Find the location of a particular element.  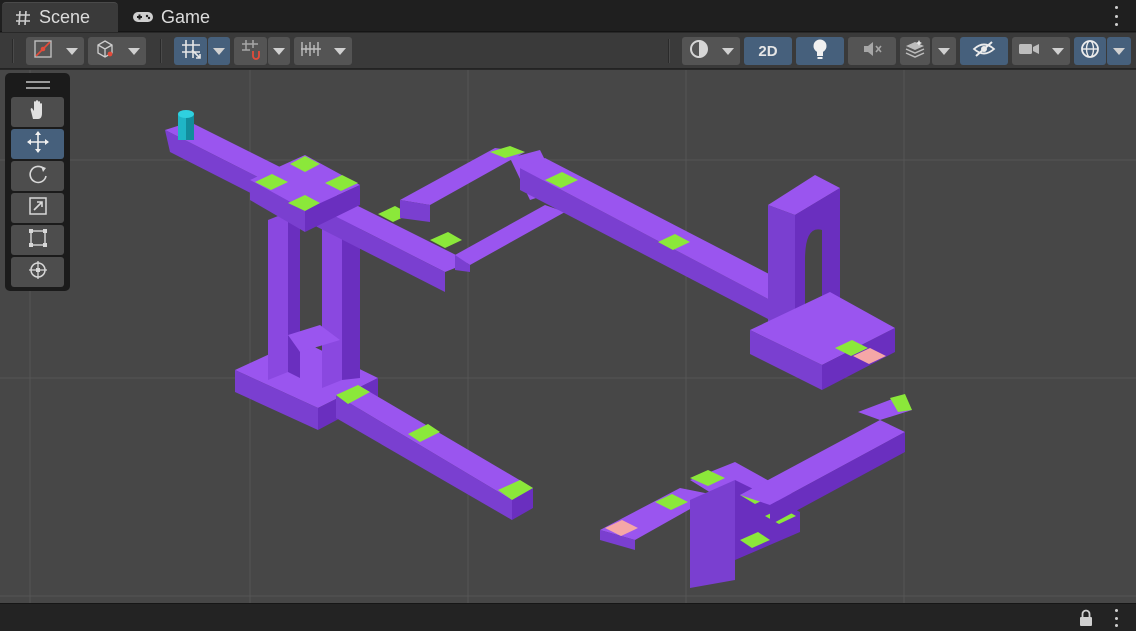

toggle-2d-button: 2D is located at coordinates (768, 51).